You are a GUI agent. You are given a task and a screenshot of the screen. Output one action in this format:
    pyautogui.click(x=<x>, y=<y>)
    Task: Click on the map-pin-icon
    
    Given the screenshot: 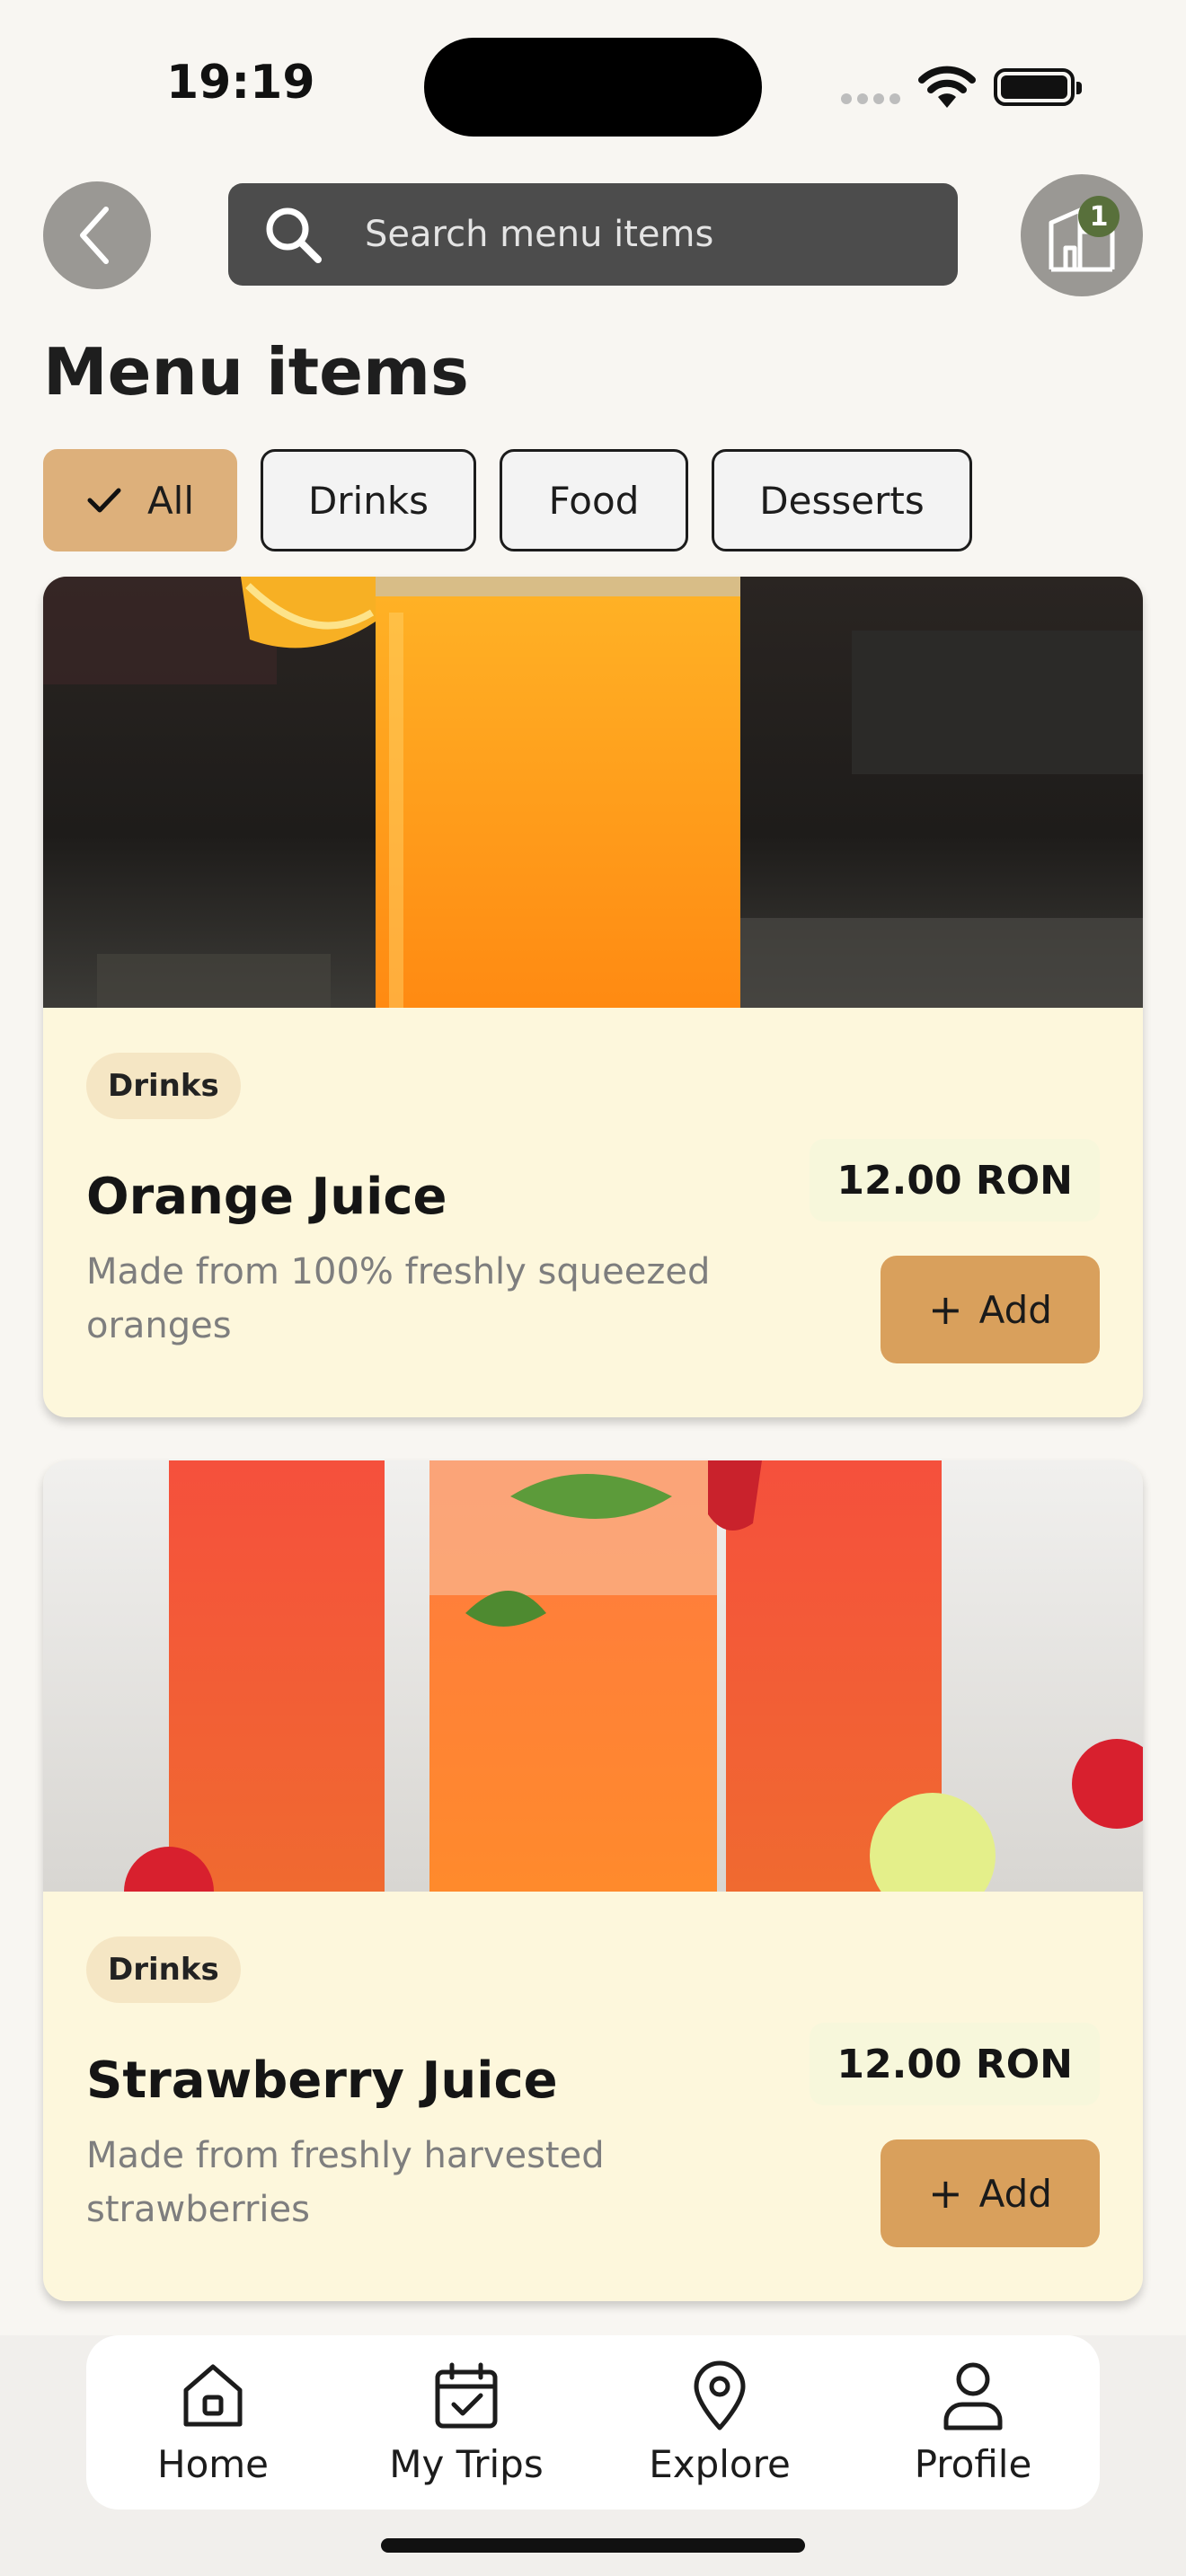 What is the action you would take?
    pyautogui.click(x=720, y=2395)
    